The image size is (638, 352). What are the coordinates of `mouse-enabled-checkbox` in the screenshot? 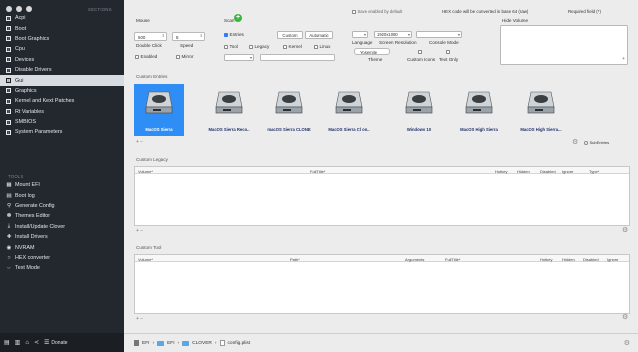 It's located at (137, 56).